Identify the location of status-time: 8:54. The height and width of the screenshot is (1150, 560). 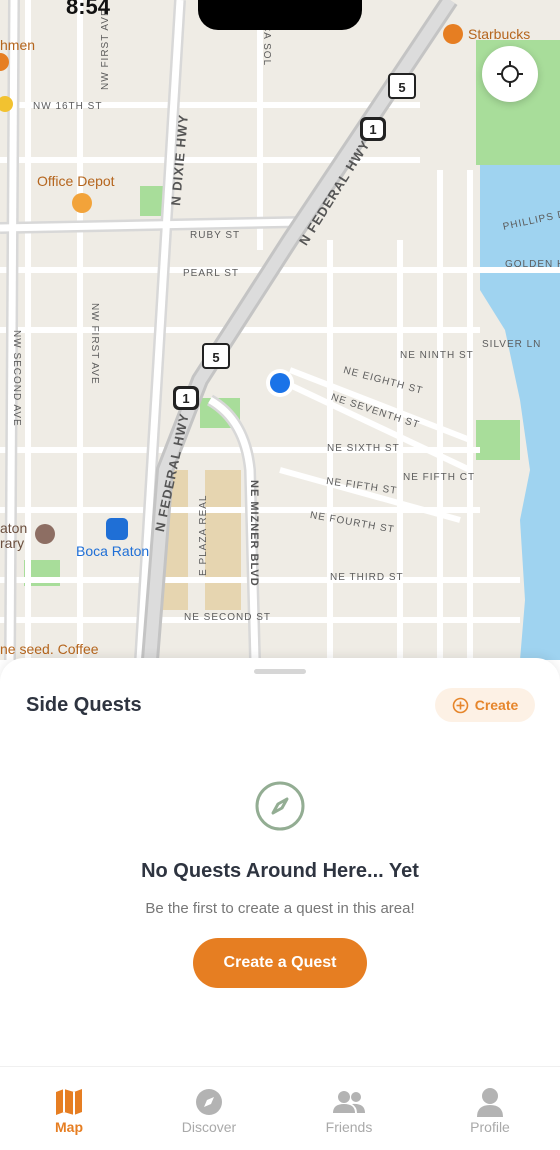
(88, 9).